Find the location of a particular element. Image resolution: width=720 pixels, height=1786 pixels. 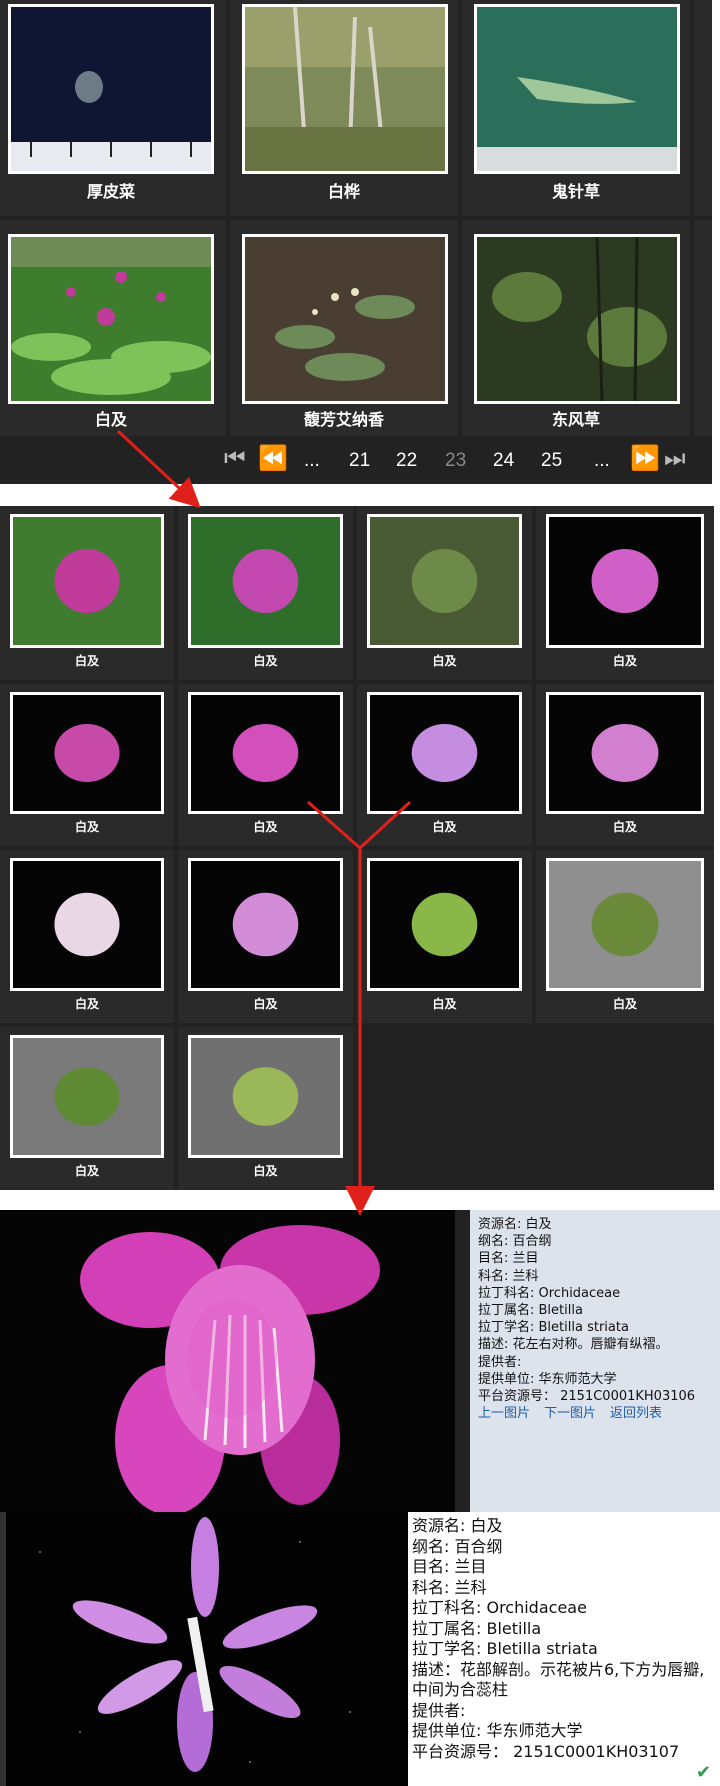

record1-field-row: 平台资源号： 2151C0001KH03106 is located at coordinates (587, 1397).